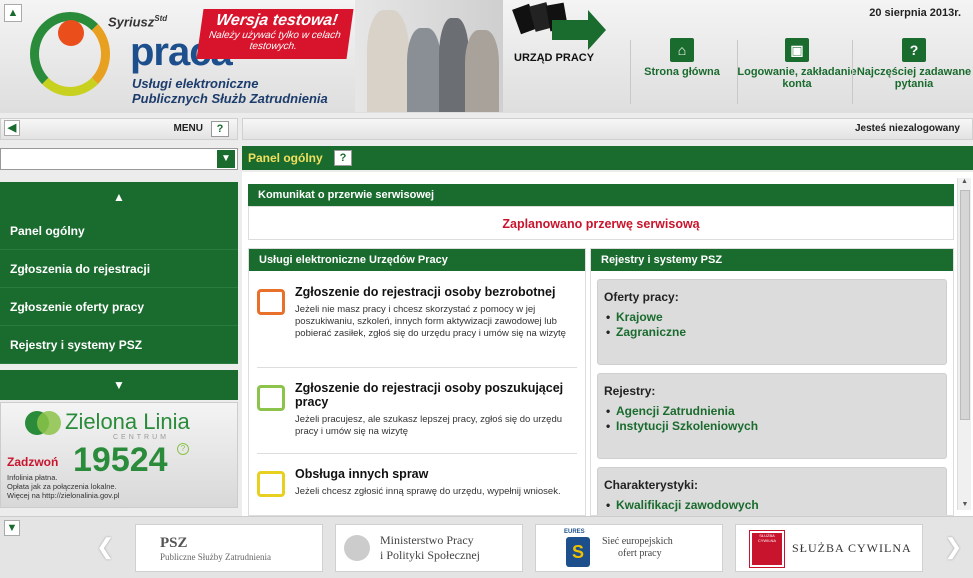 The width and height of the screenshot is (973, 578). Describe the element at coordinates (601, 223) in the screenshot. I see `notice-text: Zaplanowano przerwę serwisową` at that location.